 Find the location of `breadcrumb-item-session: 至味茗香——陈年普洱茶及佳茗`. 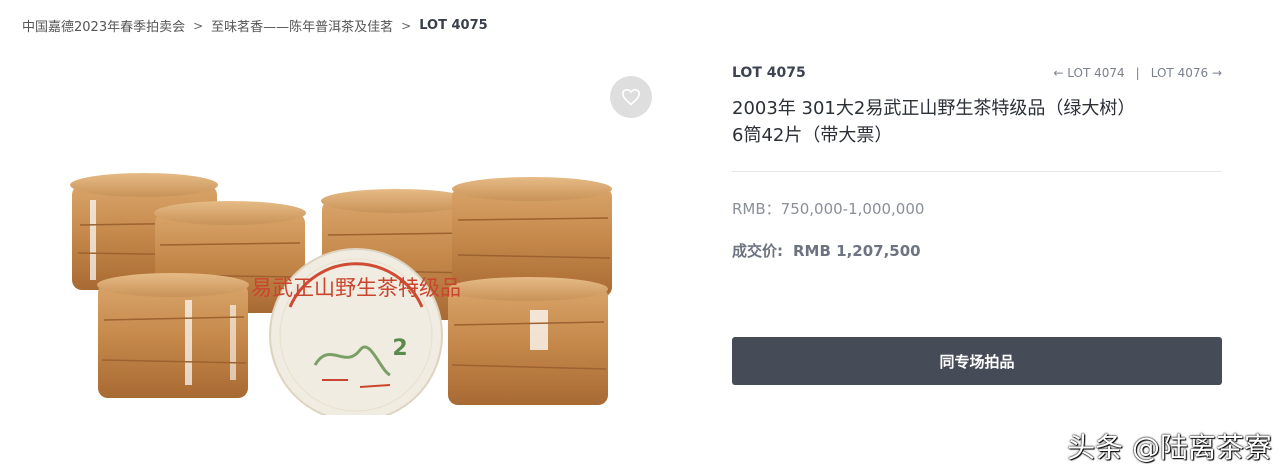

breadcrumb-item-session: 至味茗香——陈年普洱茶及佳茗 is located at coordinates (302, 25).